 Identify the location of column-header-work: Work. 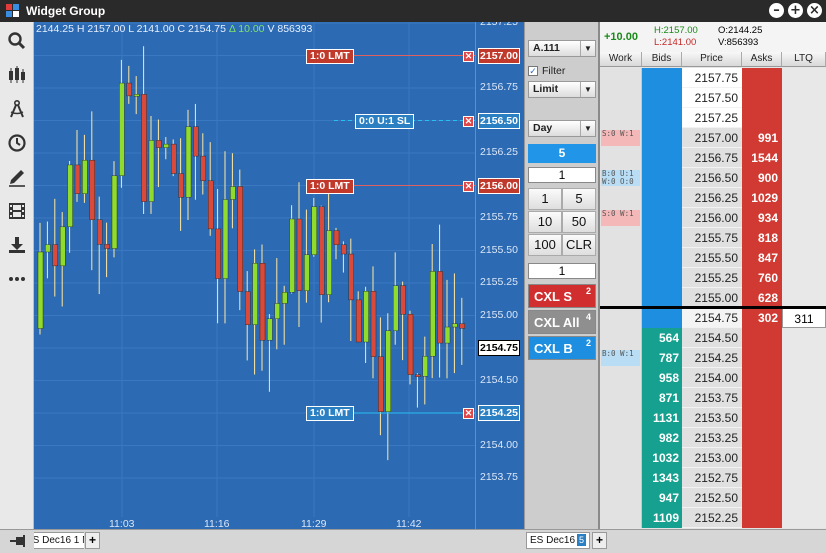
(621, 59).